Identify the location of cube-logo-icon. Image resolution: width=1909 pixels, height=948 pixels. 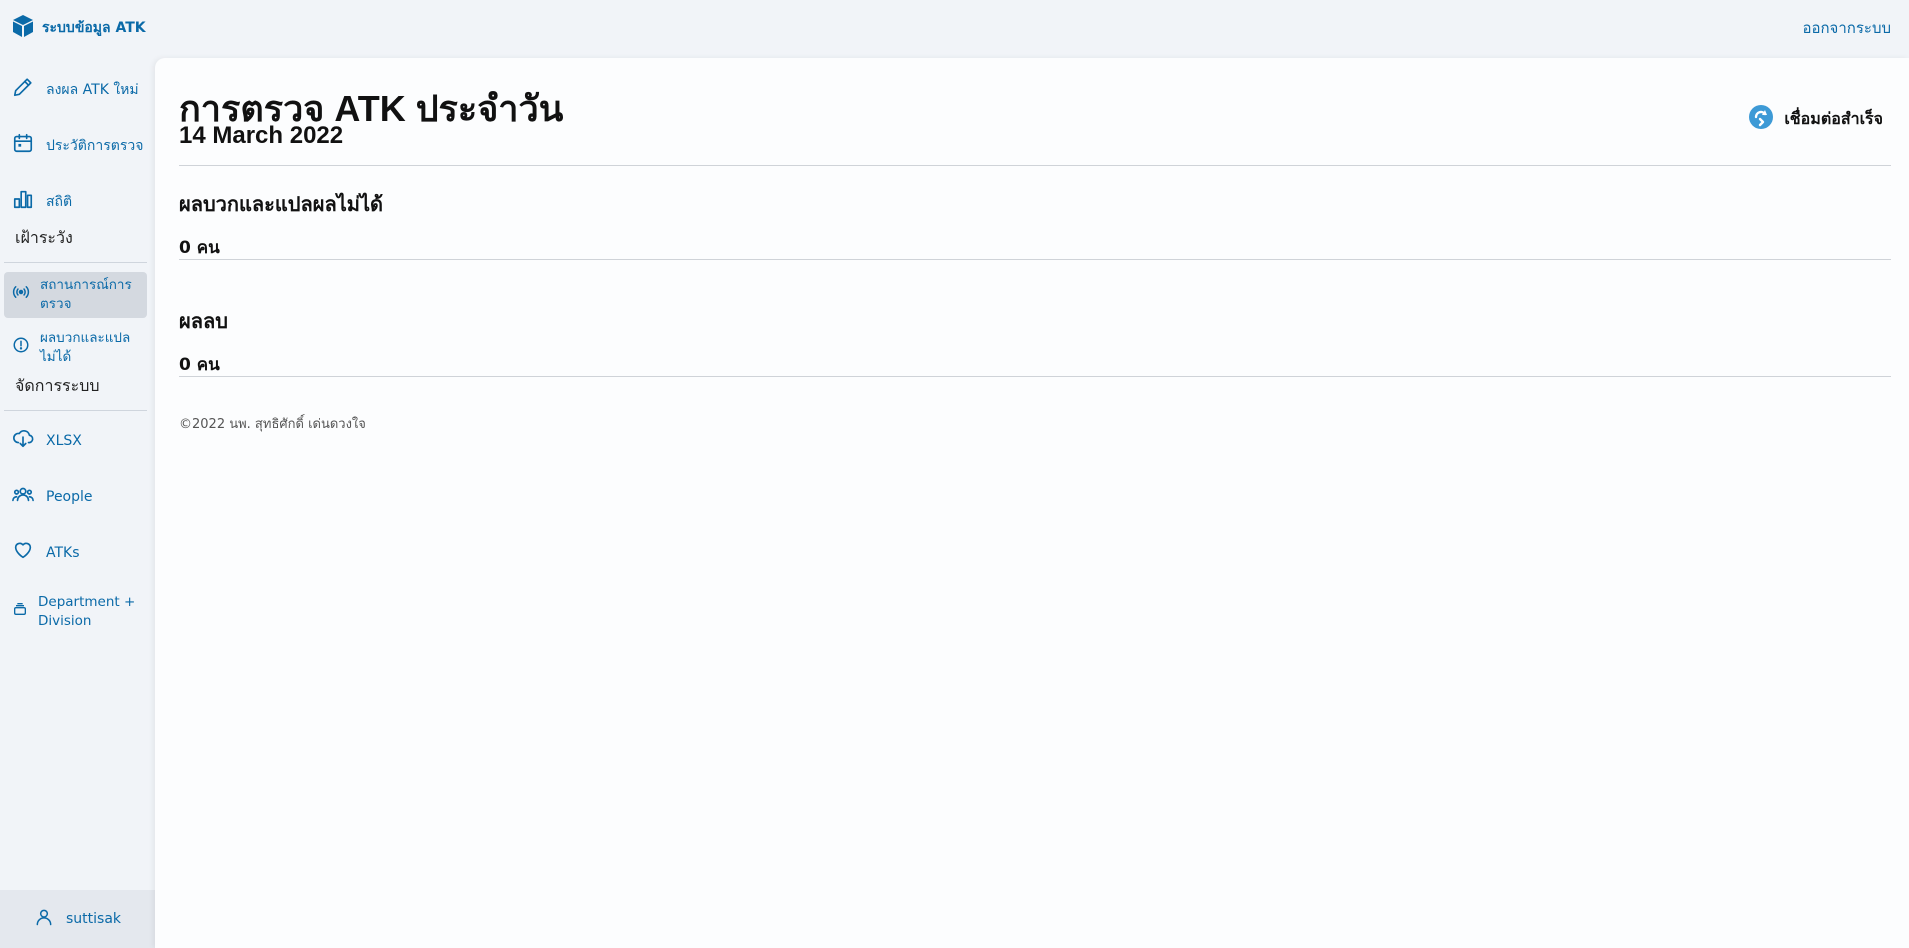
(23, 28).